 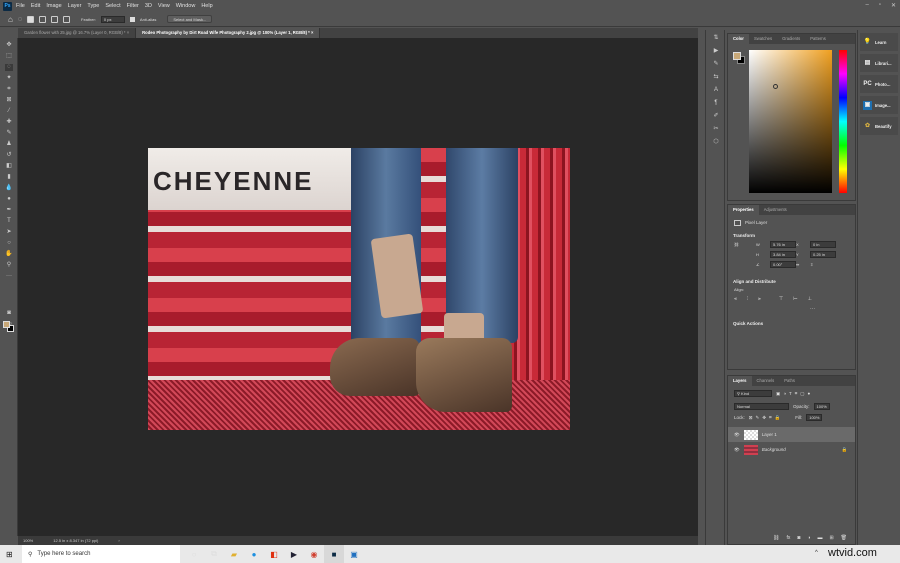 What do you see at coordinates (794, 394) in the screenshot?
I see `filter-icons: ▣◑T⌗▢●` at bounding box center [794, 394].